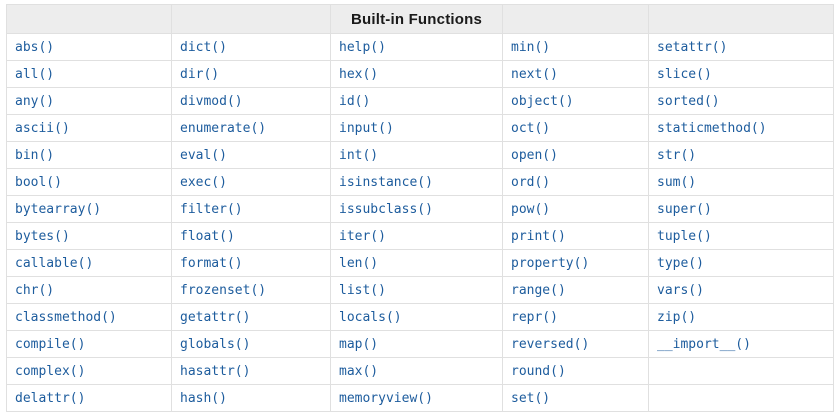  I want to click on function-link: all(), so click(34, 74).